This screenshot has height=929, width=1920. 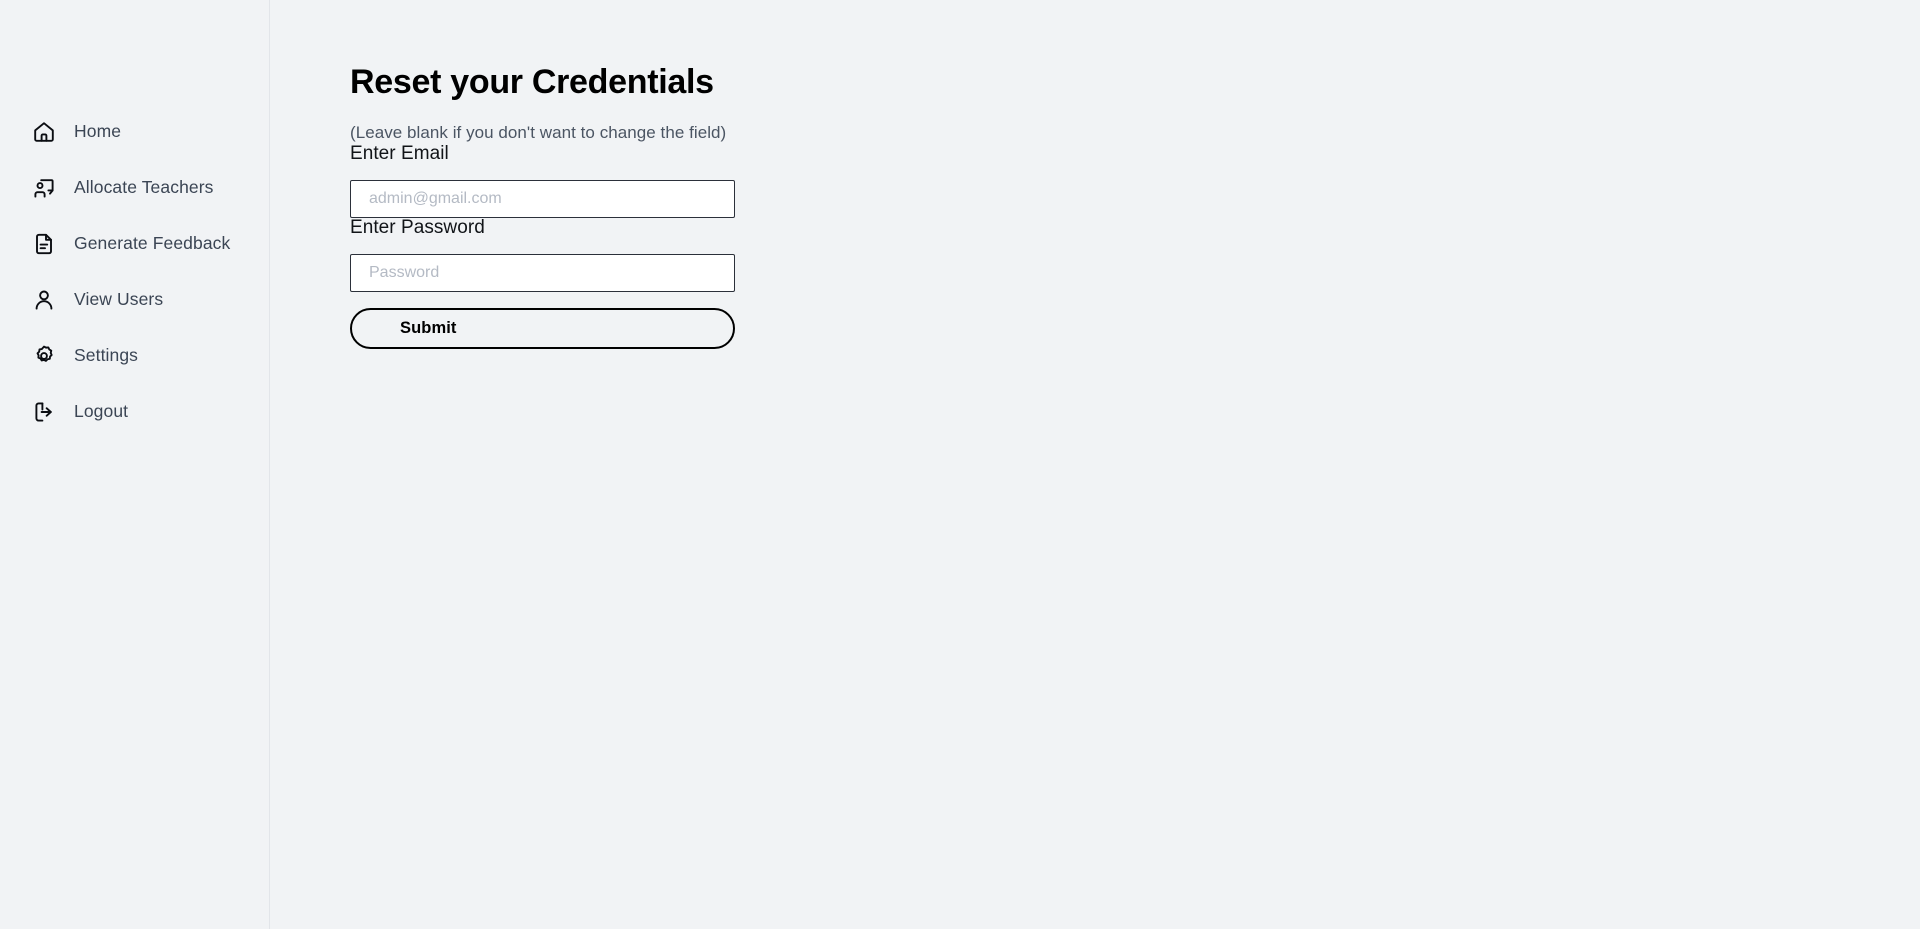 What do you see at coordinates (134, 412) in the screenshot?
I see `sidebar-item-logout: Logout` at bounding box center [134, 412].